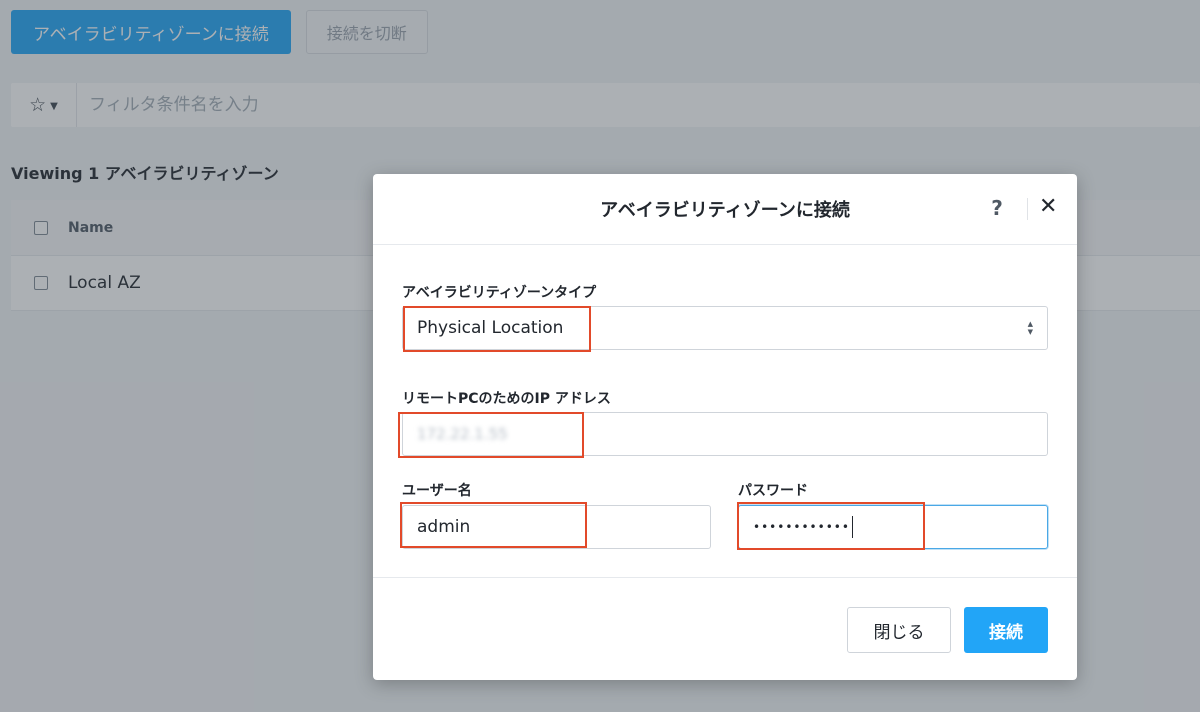 This screenshot has height=712, width=1200. I want to click on dialog-header: アベイラビリティゾーンに接続 ? ✕, so click(725, 209).